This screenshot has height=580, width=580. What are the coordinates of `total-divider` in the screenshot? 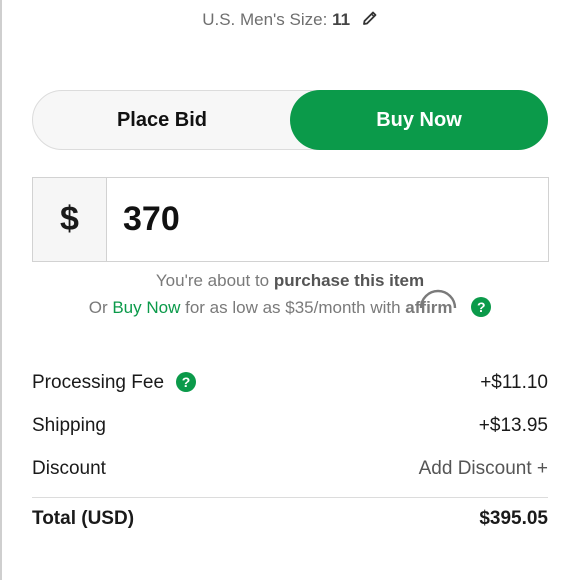 It's located at (290, 497).